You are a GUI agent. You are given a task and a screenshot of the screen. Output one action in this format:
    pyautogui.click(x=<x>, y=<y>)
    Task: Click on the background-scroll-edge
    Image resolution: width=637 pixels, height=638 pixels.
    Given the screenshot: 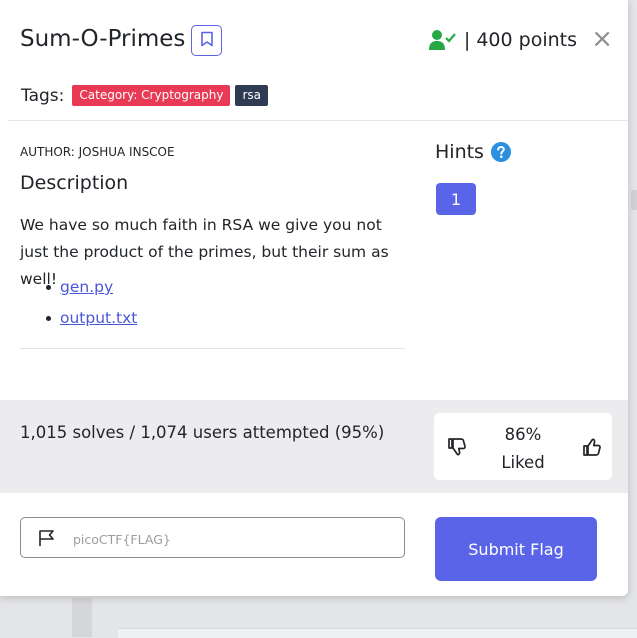 What is the action you would take?
    pyautogui.click(x=634, y=200)
    